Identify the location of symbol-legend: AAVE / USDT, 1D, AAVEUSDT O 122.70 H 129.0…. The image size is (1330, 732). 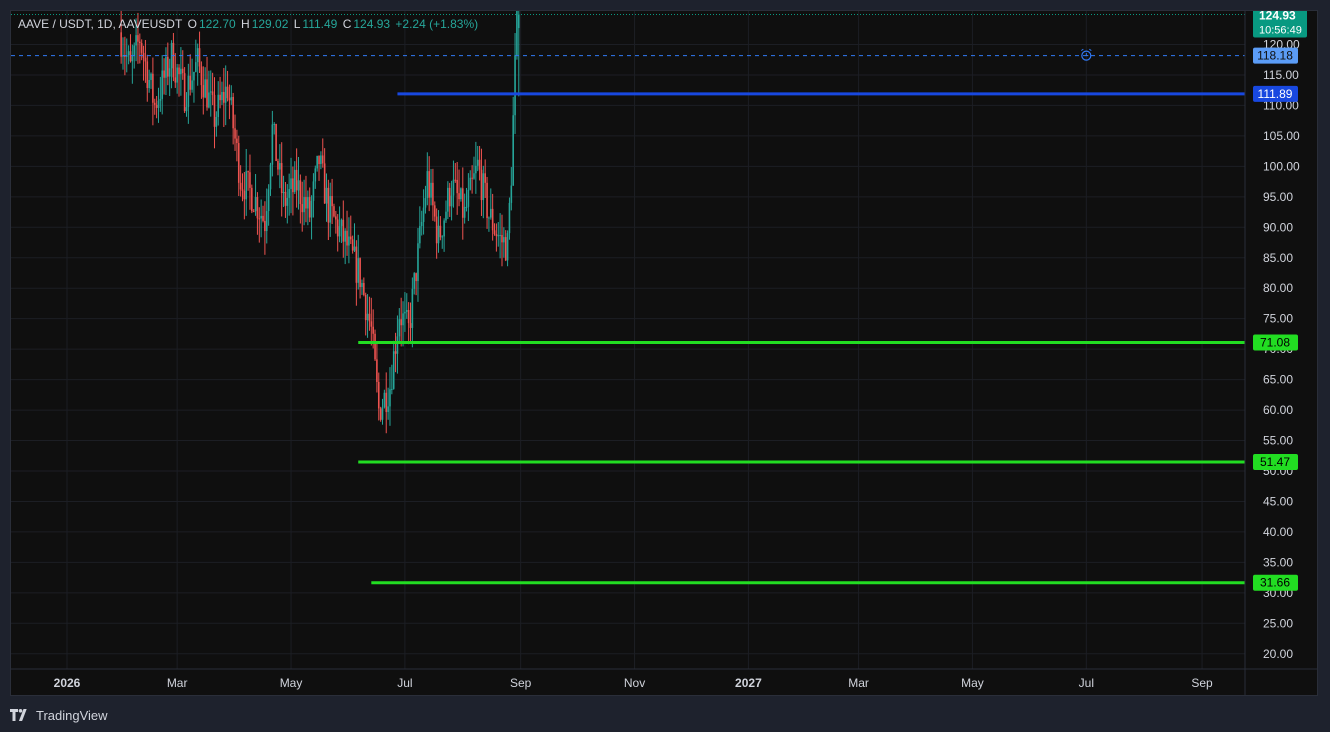
(249, 24).